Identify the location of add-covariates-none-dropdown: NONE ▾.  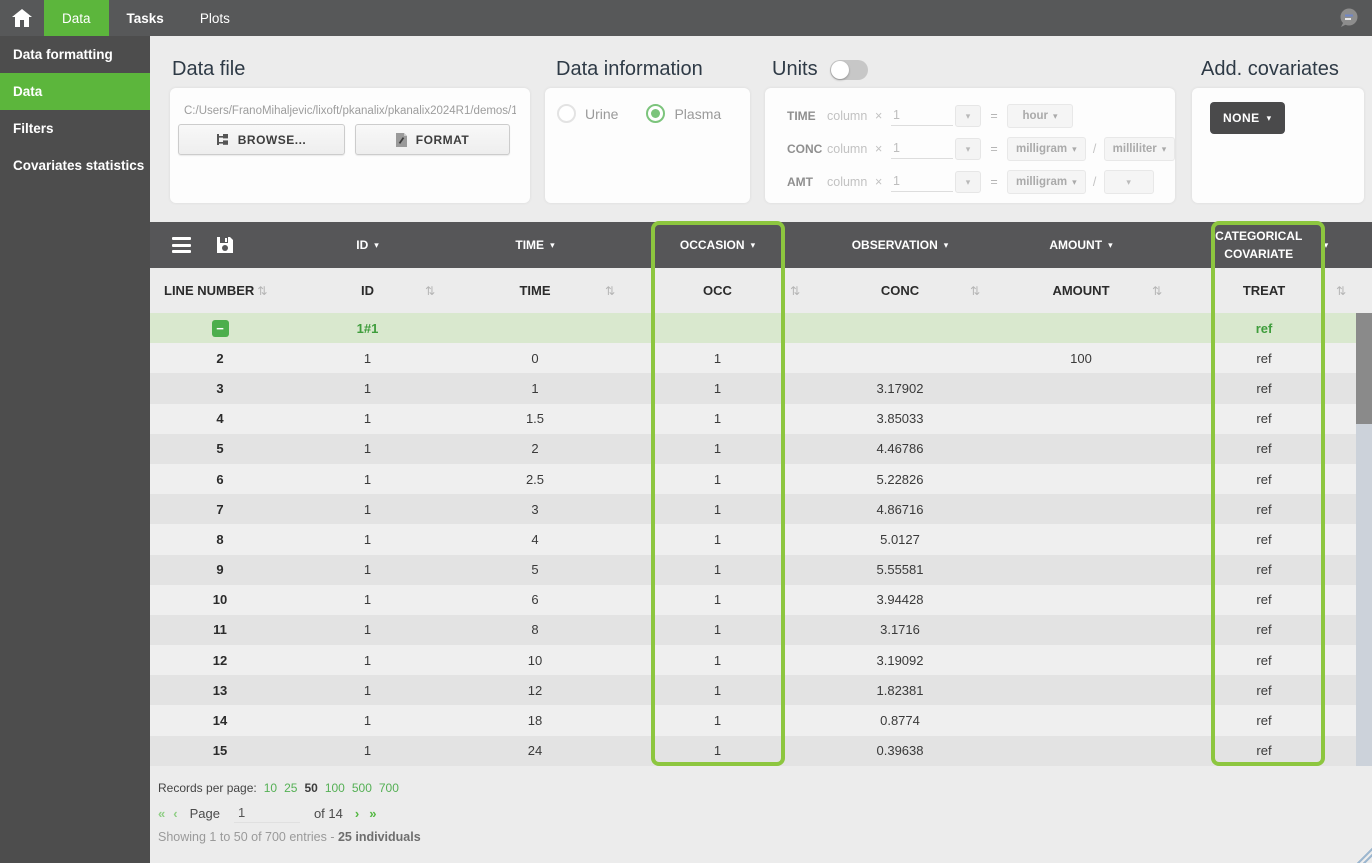
(1247, 118).